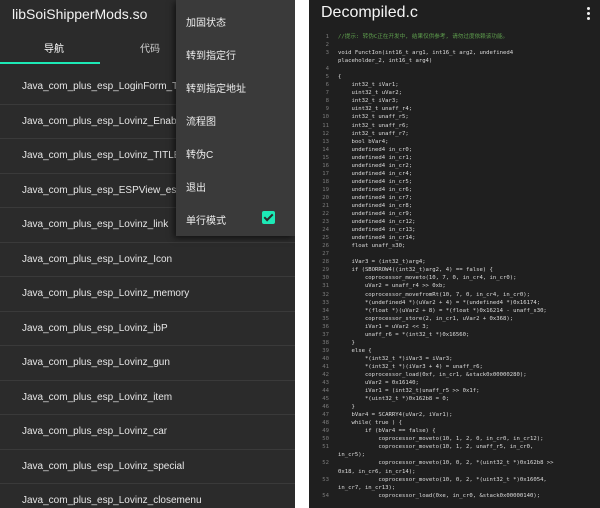  Describe the element at coordinates (325, 350) in the screenshot. I see `line-number: 39` at that location.